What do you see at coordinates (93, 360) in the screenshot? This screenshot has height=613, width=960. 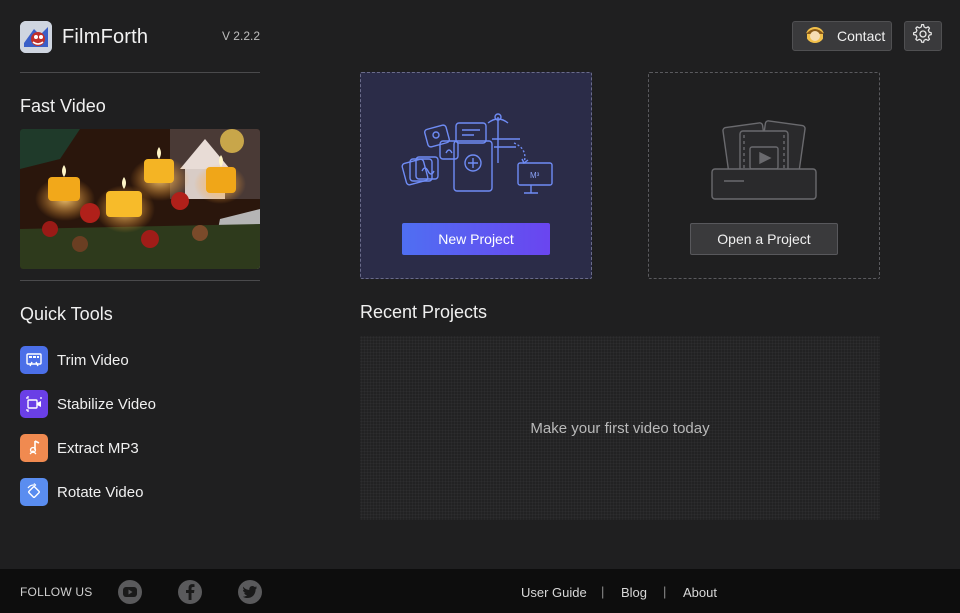 I see `tool-label: Trim Video` at bounding box center [93, 360].